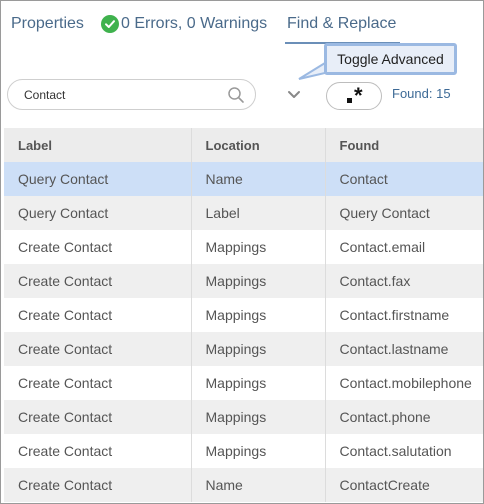  What do you see at coordinates (404, 213) in the screenshot?
I see `cell-found: Query Contact` at bounding box center [404, 213].